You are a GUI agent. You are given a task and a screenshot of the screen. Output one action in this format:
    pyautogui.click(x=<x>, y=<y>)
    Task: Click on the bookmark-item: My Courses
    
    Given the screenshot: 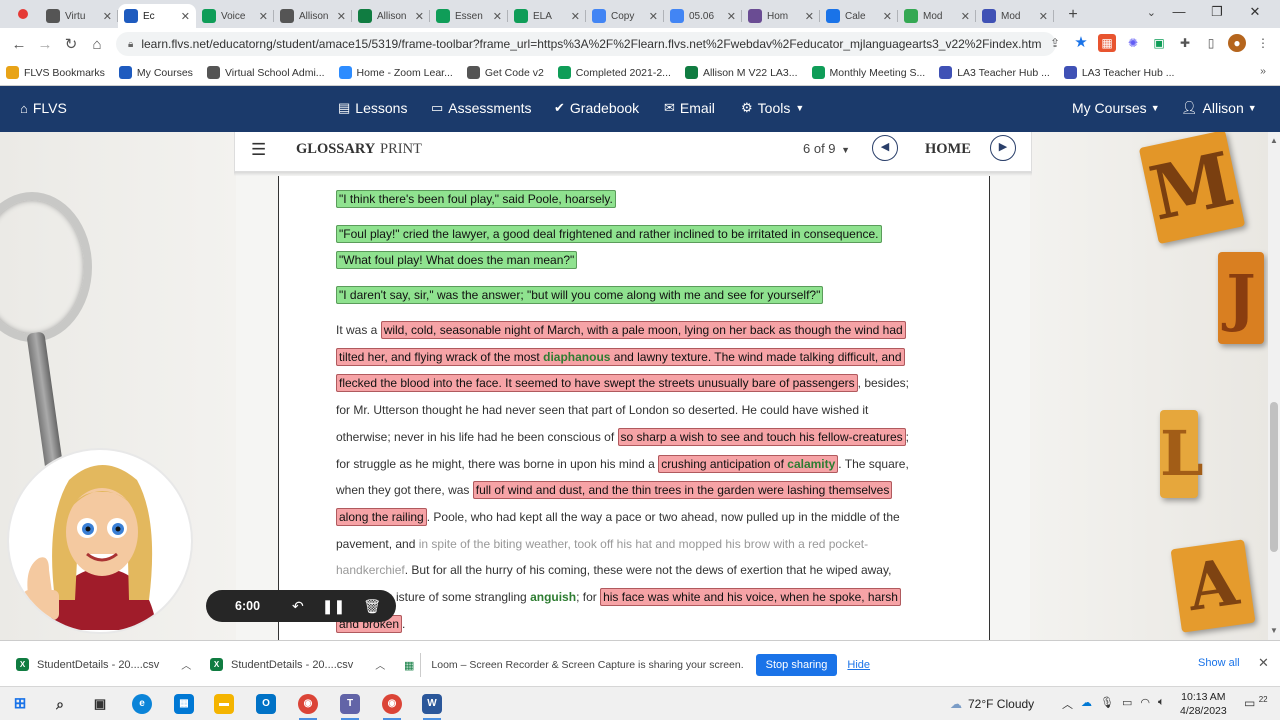 What is the action you would take?
    pyautogui.click(x=155, y=72)
    